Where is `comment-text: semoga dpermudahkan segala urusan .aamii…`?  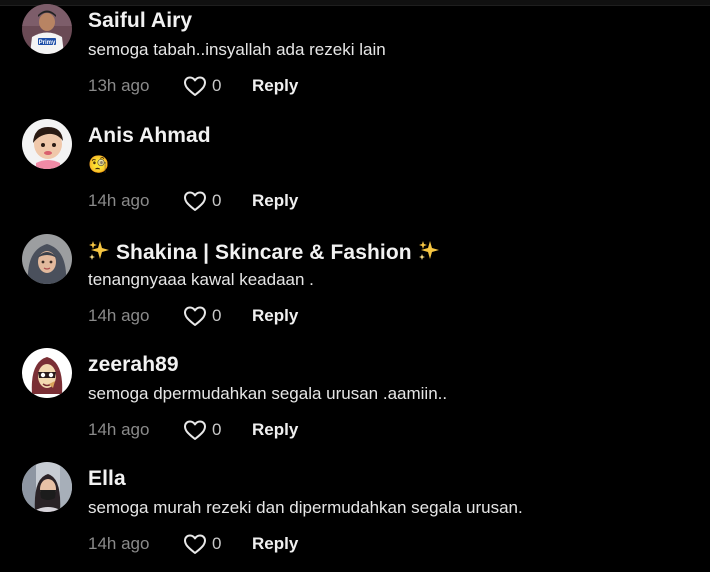
comment-text: semoga dpermudahkan segala urusan .aamii… is located at coordinates (268, 393).